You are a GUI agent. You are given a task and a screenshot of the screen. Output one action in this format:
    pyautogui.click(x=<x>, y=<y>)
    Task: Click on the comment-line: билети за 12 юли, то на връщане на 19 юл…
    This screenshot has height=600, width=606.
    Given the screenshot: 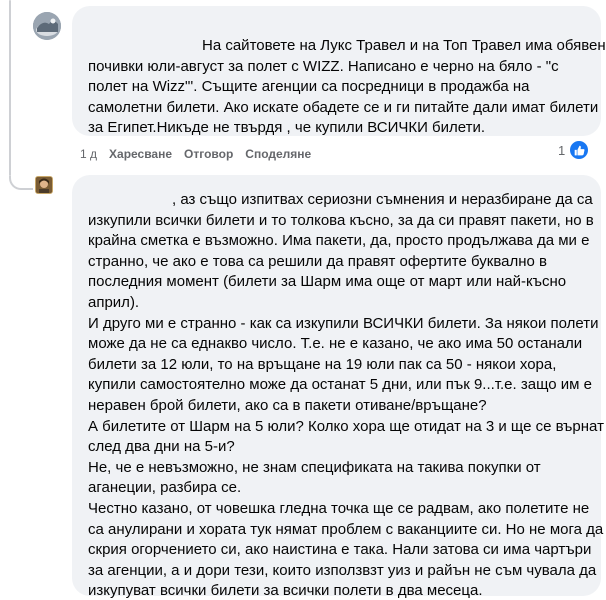 What is the action you would take?
    pyautogui.click(x=322, y=364)
    